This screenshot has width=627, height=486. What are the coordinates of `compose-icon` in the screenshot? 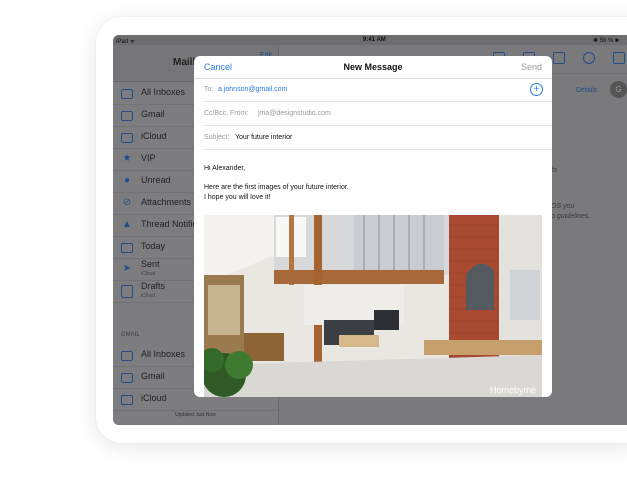 It's located at (619, 58).